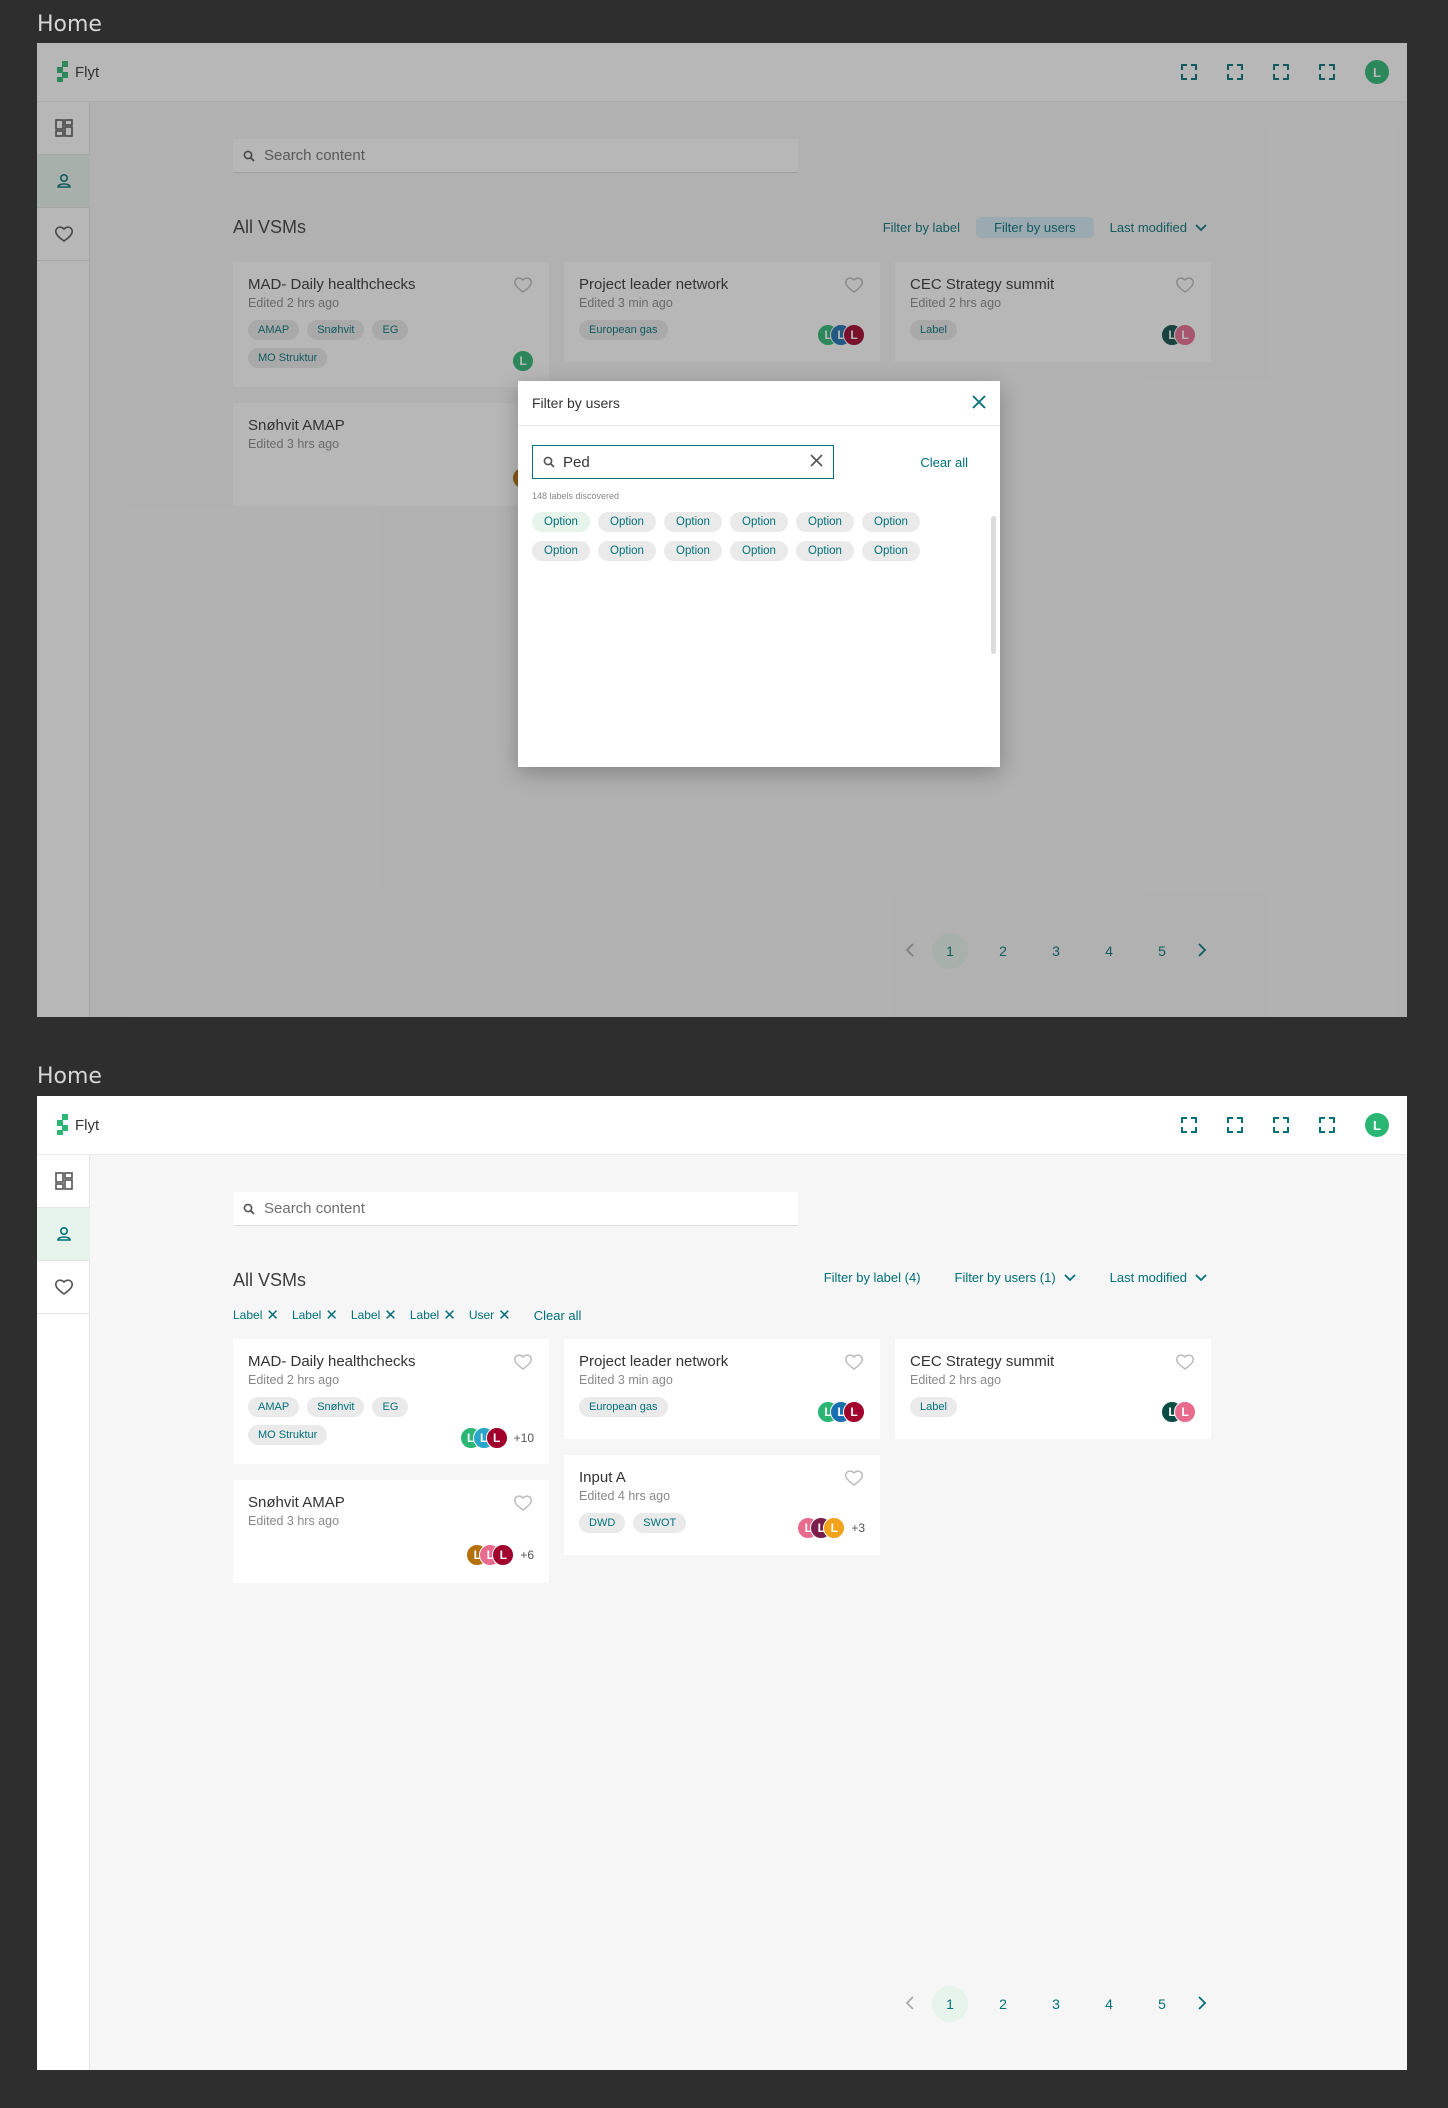 This screenshot has width=1448, height=2108. I want to click on close-icon, so click(979, 403).